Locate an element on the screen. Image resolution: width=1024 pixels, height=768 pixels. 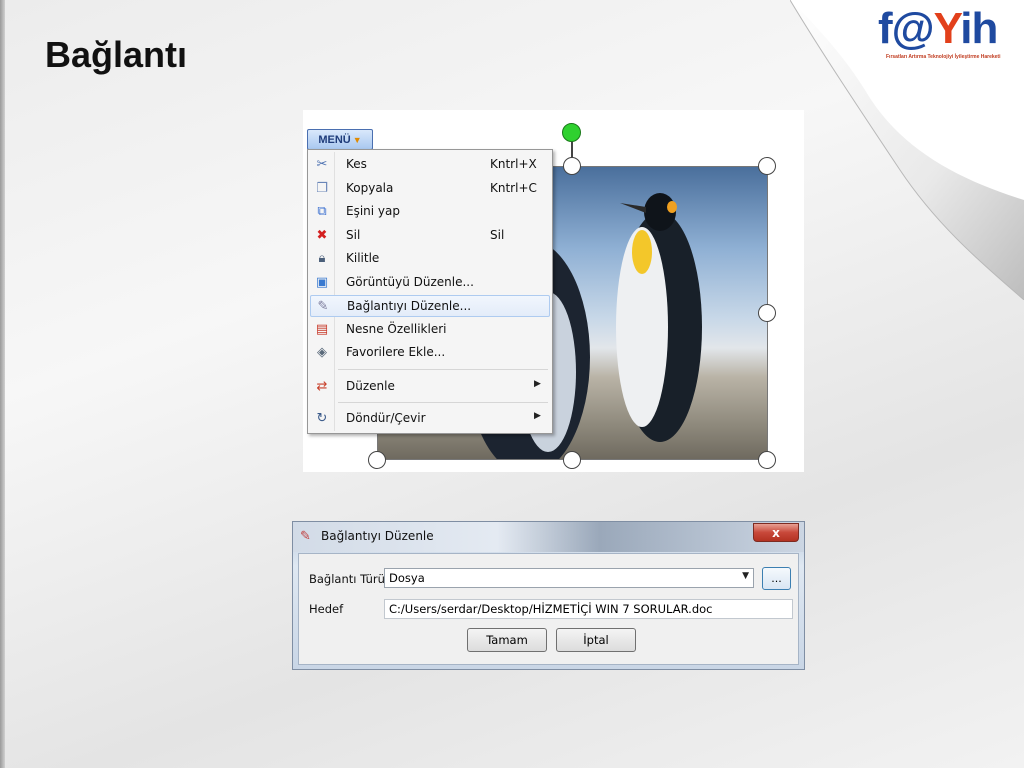
resize-handle-right is located at coordinates (767, 313).